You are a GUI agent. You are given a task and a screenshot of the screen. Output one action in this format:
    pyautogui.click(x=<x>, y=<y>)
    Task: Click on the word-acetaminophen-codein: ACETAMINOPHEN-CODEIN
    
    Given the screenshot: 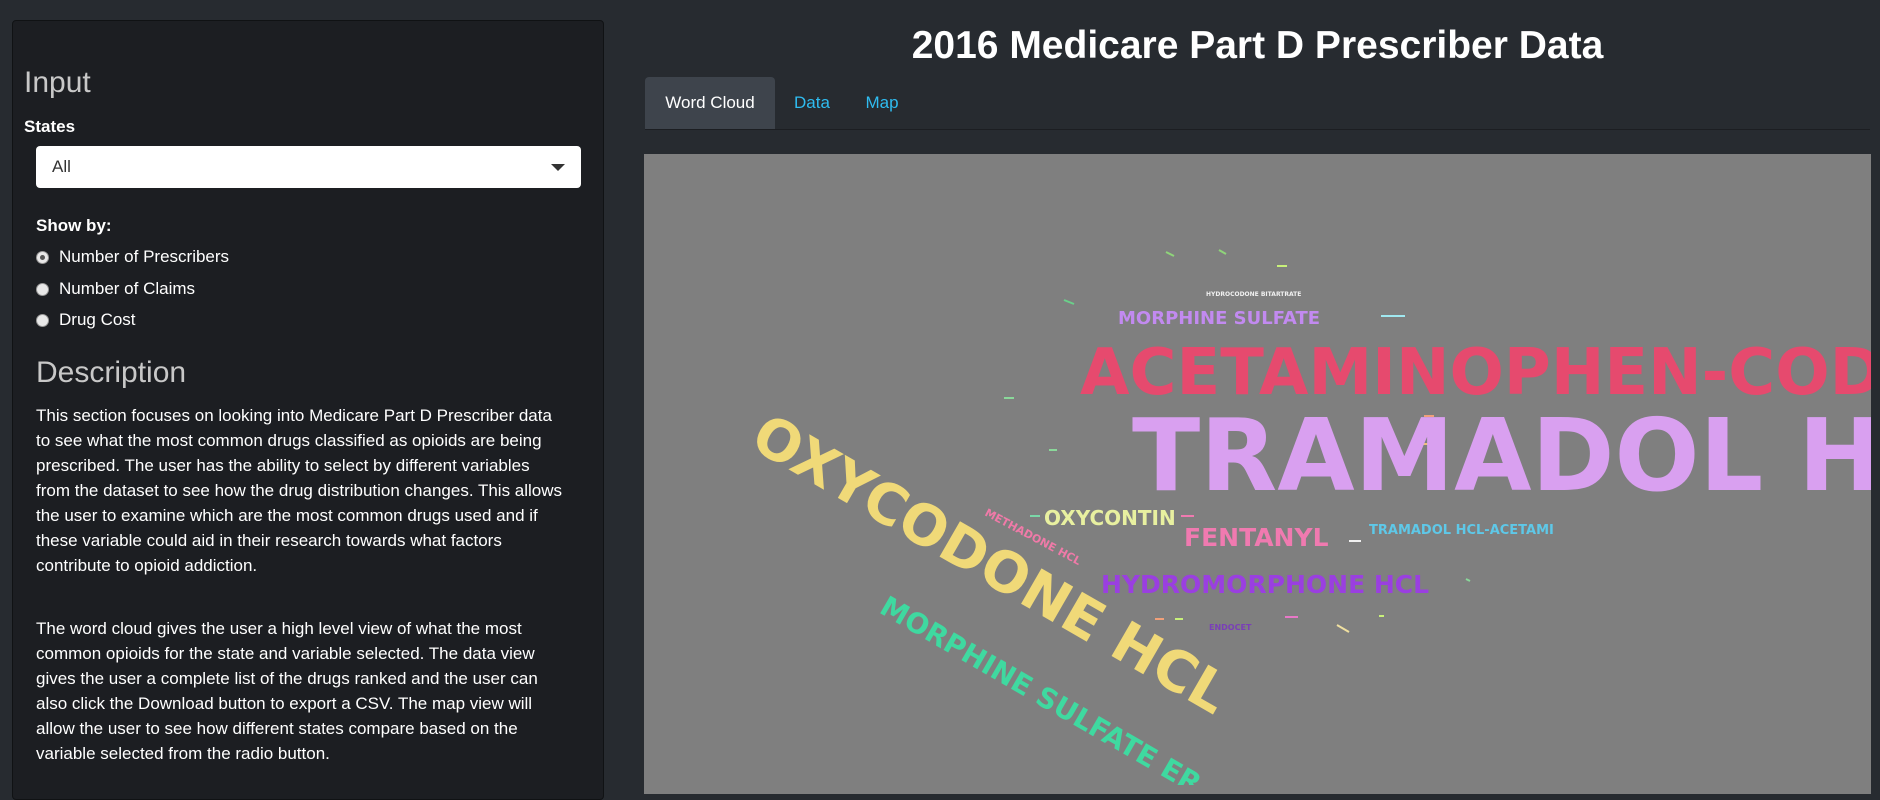 What is the action you would take?
    pyautogui.click(x=1475, y=373)
    